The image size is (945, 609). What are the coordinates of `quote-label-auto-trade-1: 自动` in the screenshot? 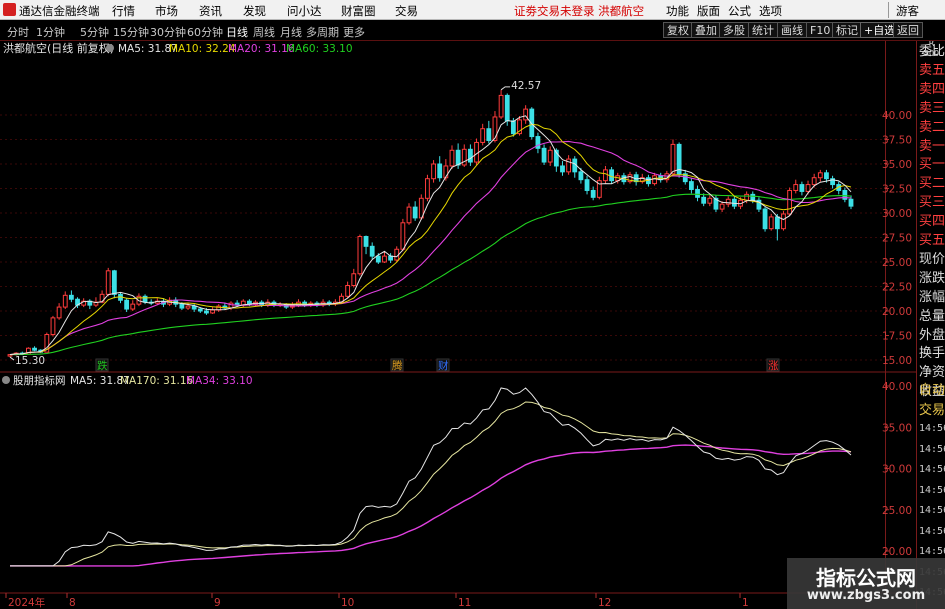 It's located at (932, 391).